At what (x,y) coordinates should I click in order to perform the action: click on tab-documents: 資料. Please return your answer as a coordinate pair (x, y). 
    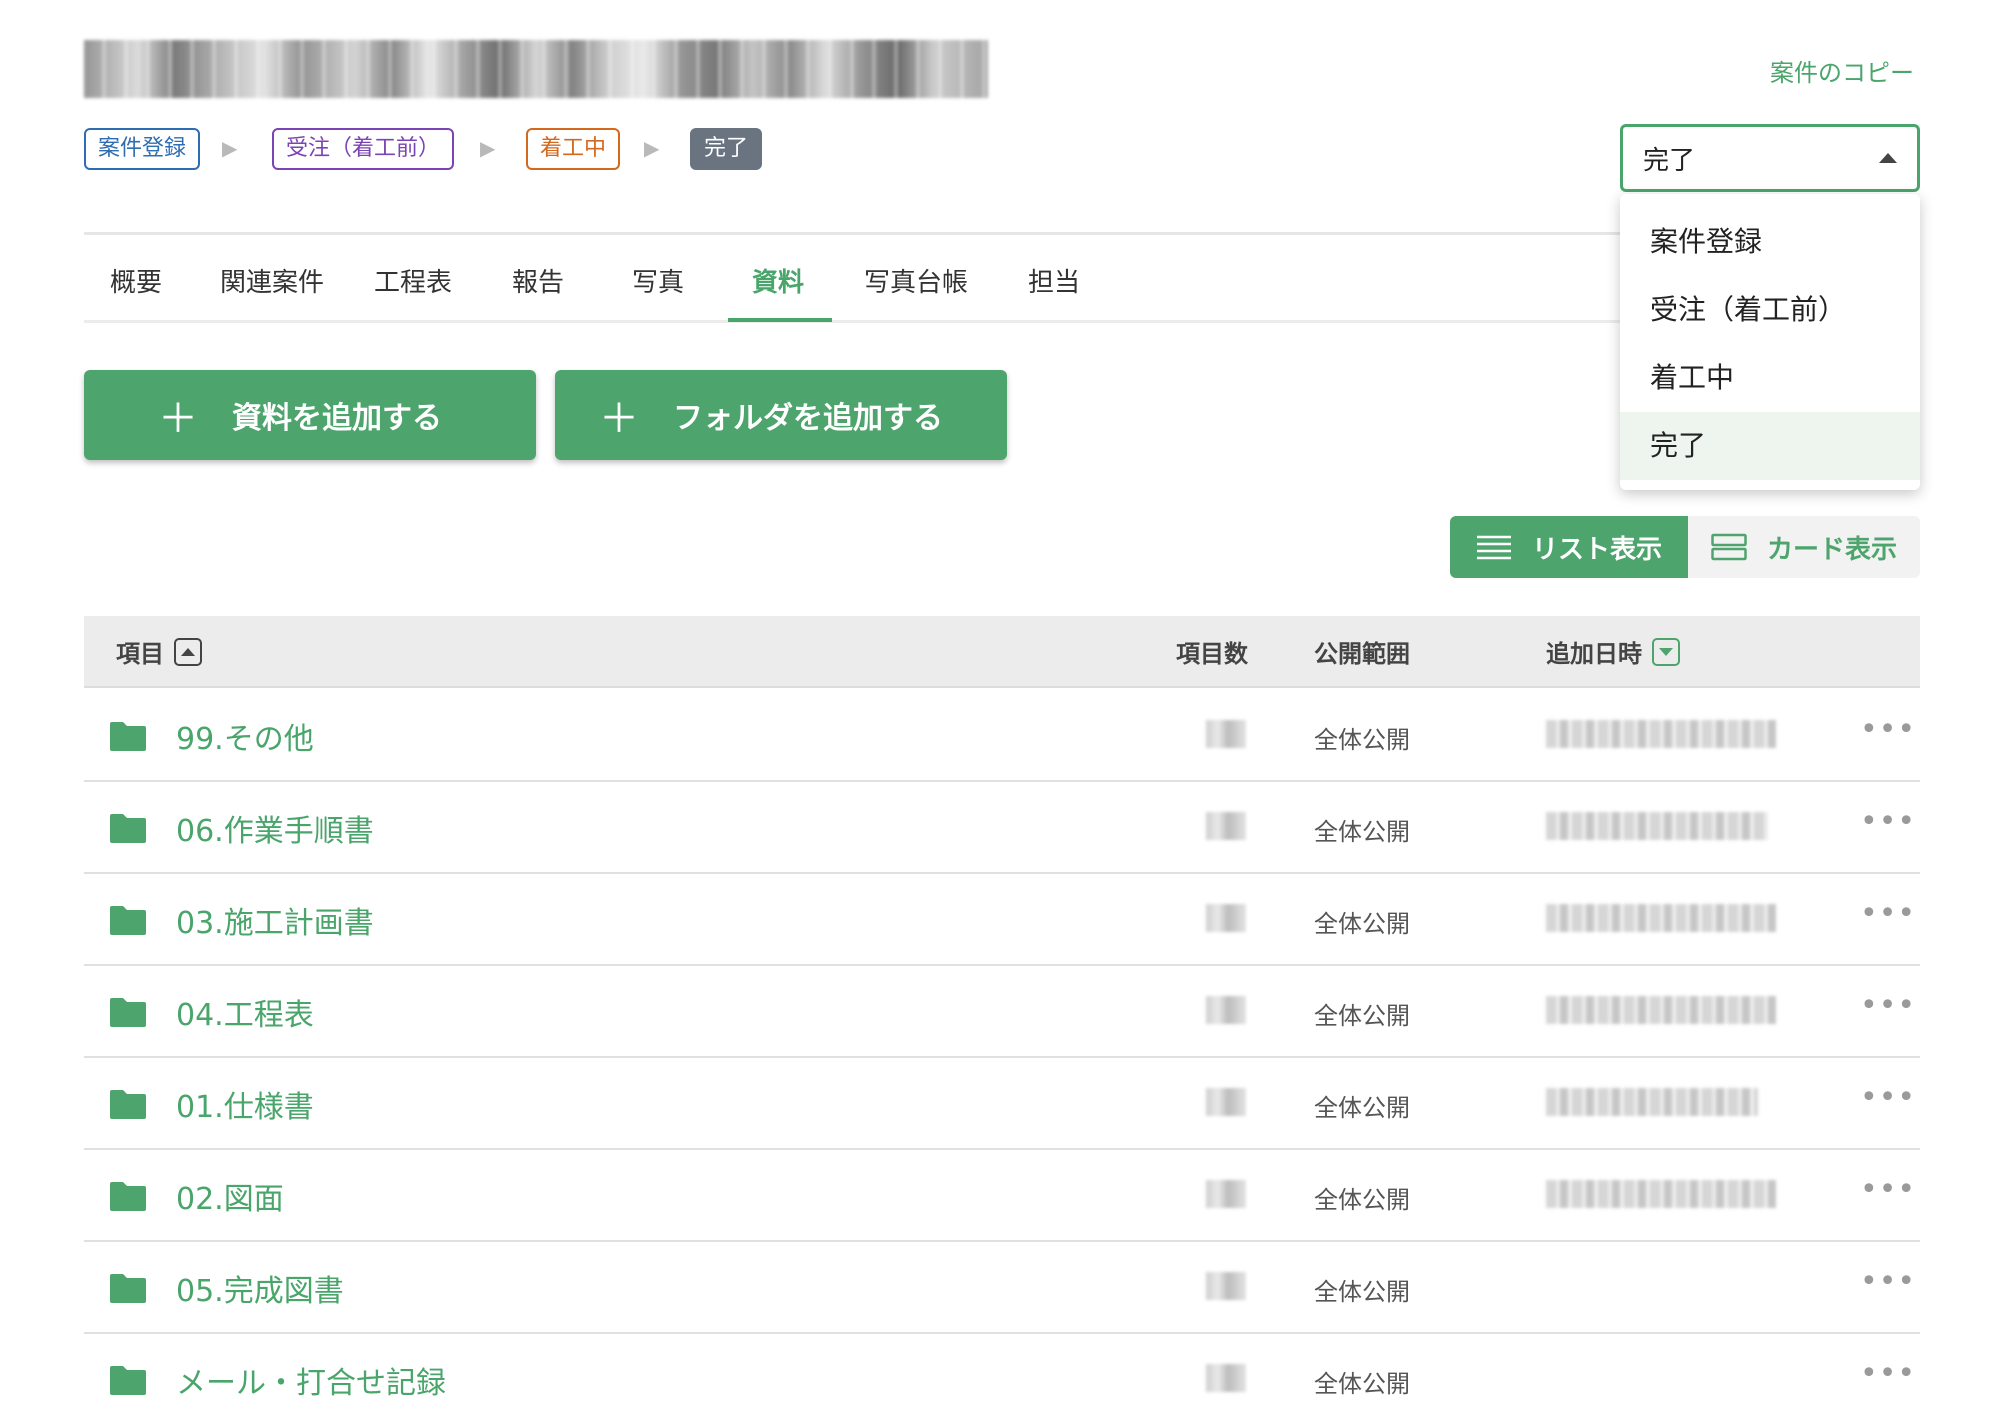
    Looking at the image, I should click on (778, 280).